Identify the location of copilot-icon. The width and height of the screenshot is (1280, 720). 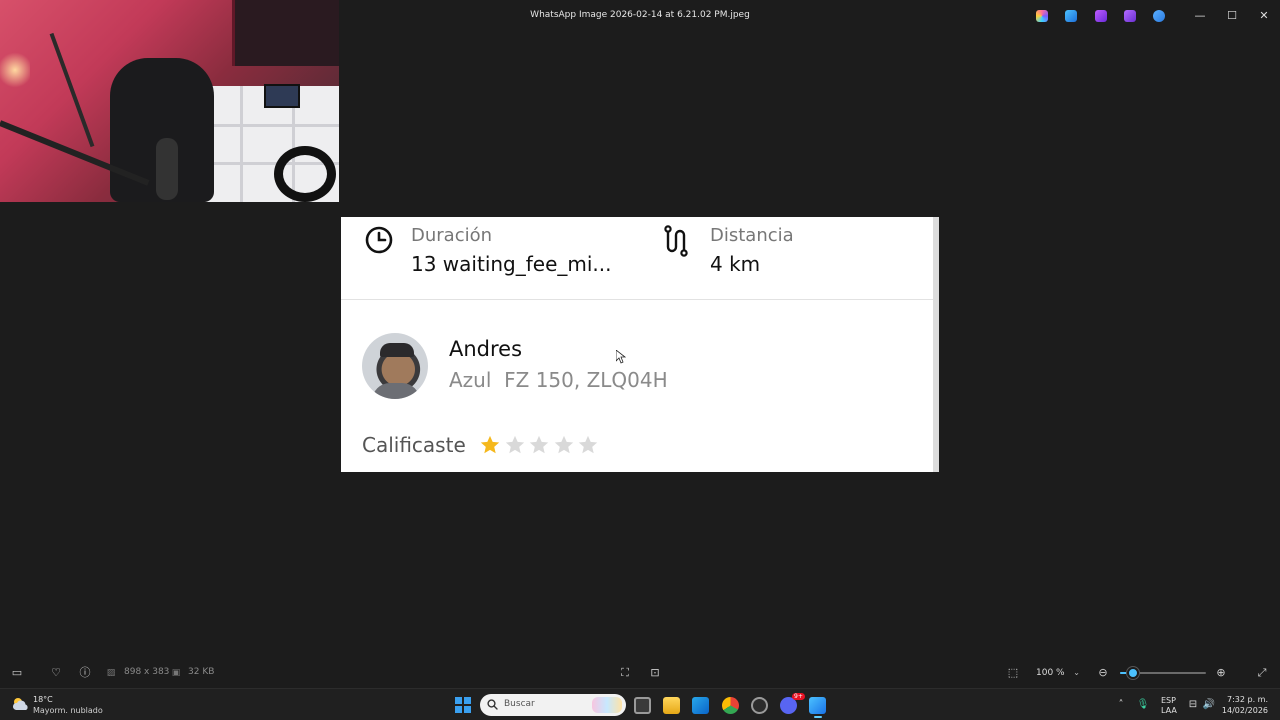
(1042, 16).